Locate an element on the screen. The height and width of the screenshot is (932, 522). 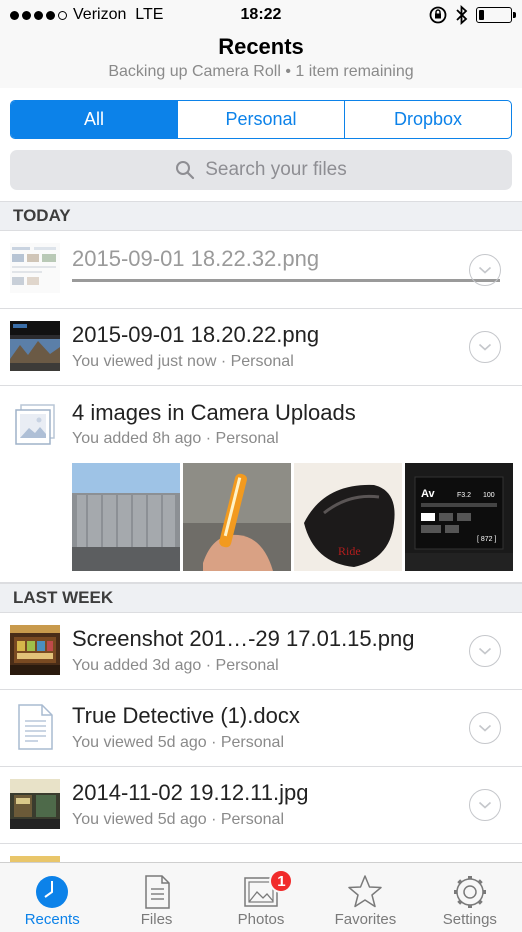
document-icon is located at coordinates (35, 727).